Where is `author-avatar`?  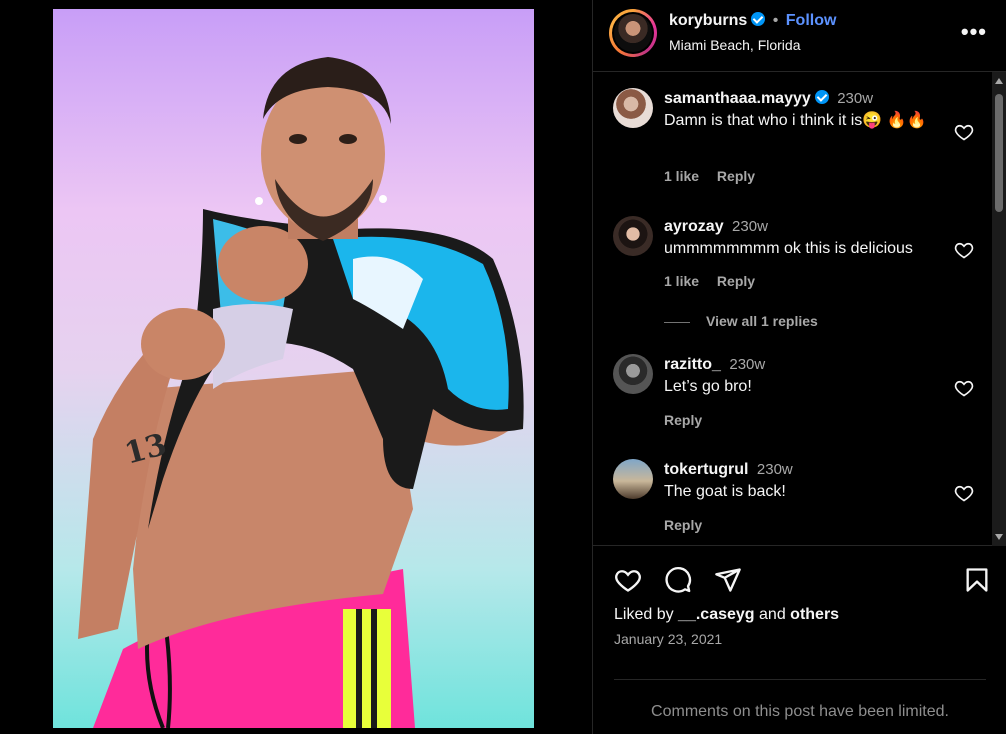 author-avatar is located at coordinates (633, 33).